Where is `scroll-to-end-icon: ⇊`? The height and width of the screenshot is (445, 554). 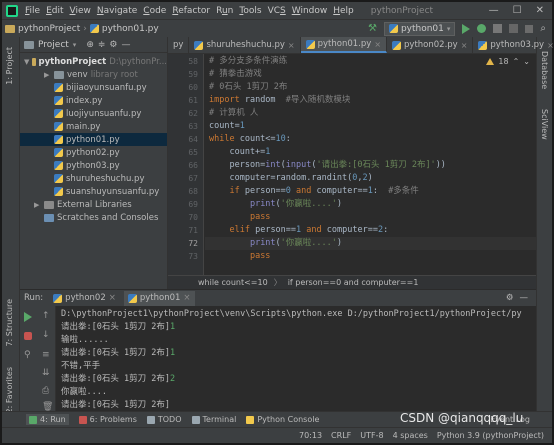 scroll-to-end-icon: ⇊ is located at coordinates (47, 373).